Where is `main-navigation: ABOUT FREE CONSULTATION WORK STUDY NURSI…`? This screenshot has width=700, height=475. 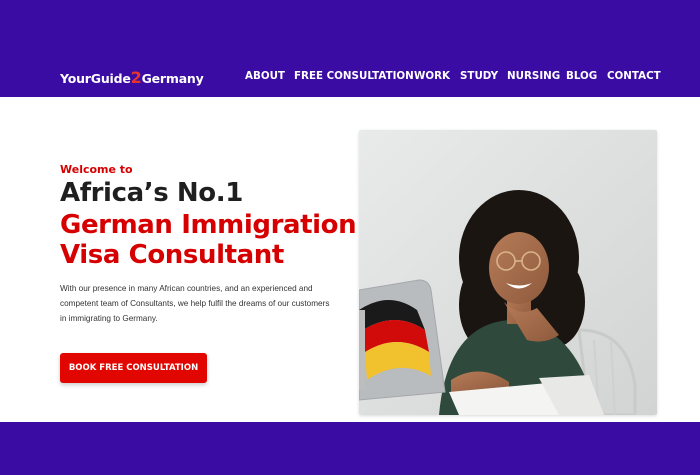 main-navigation: ABOUT FREE CONSULTATION WORK STUDY NURSI… is located at coordinates (350, 77).